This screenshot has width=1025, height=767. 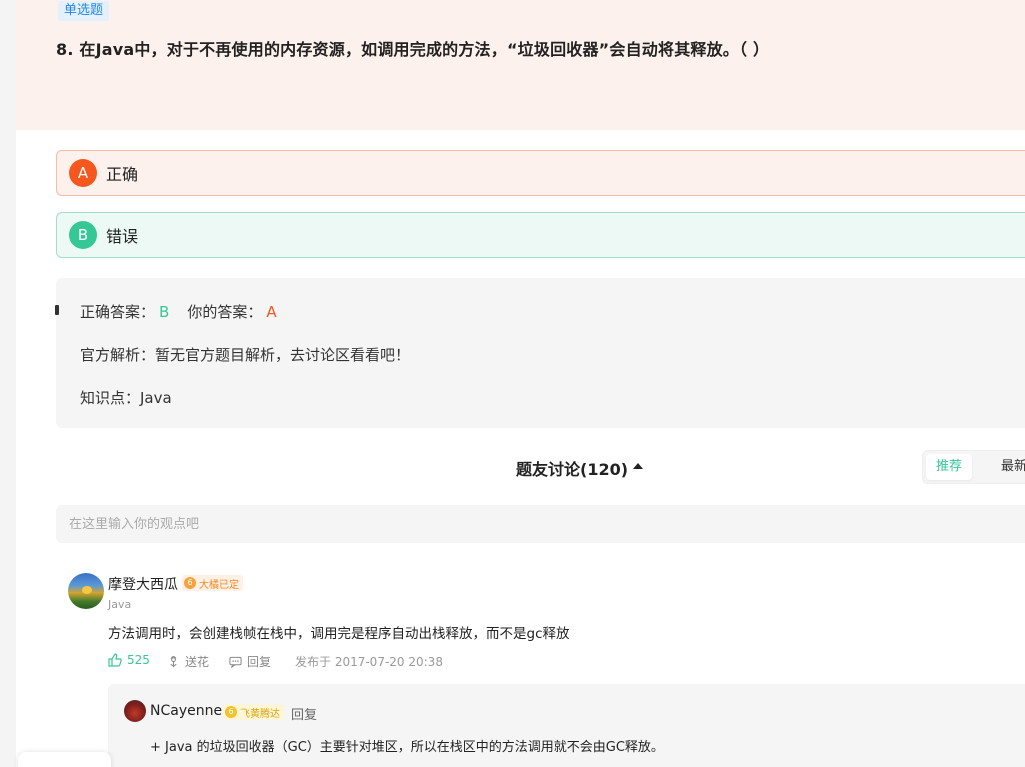 I want to click on like-button: 525, so click(x=129, y=660).